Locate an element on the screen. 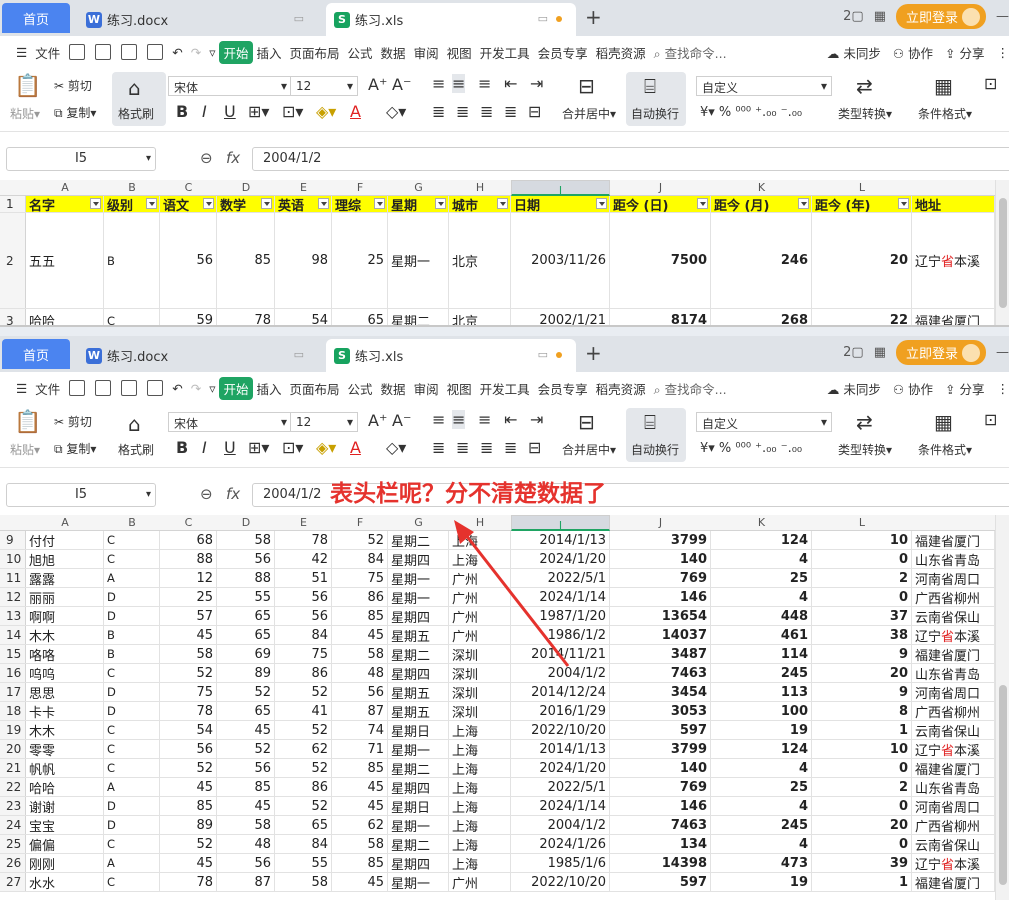 The width and height of the screenshot is (1009, 900). menu-data: 数据 is located at coordinates (393, 388).